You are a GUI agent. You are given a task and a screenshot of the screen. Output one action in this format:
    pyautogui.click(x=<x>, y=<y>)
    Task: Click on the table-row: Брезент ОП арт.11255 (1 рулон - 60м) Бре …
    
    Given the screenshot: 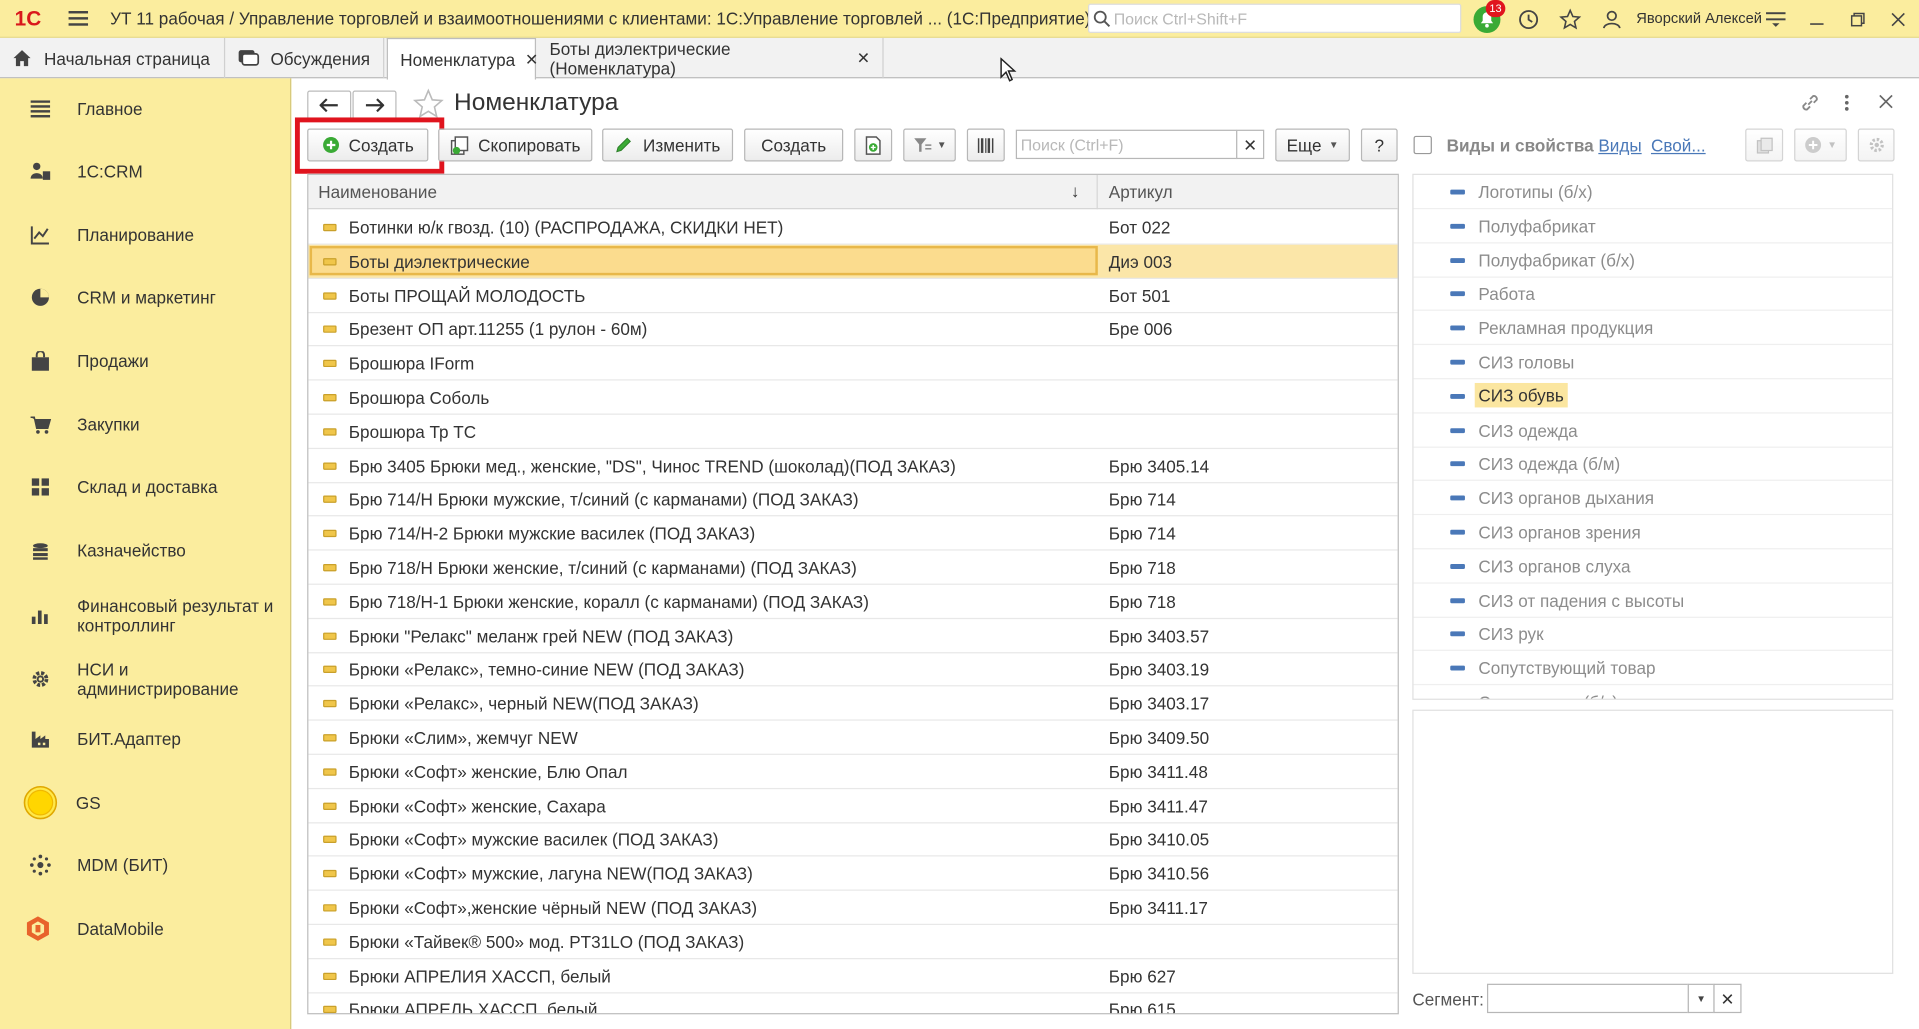 What is the action you would take?
    pyautogui.click(x=853, y=329)
    